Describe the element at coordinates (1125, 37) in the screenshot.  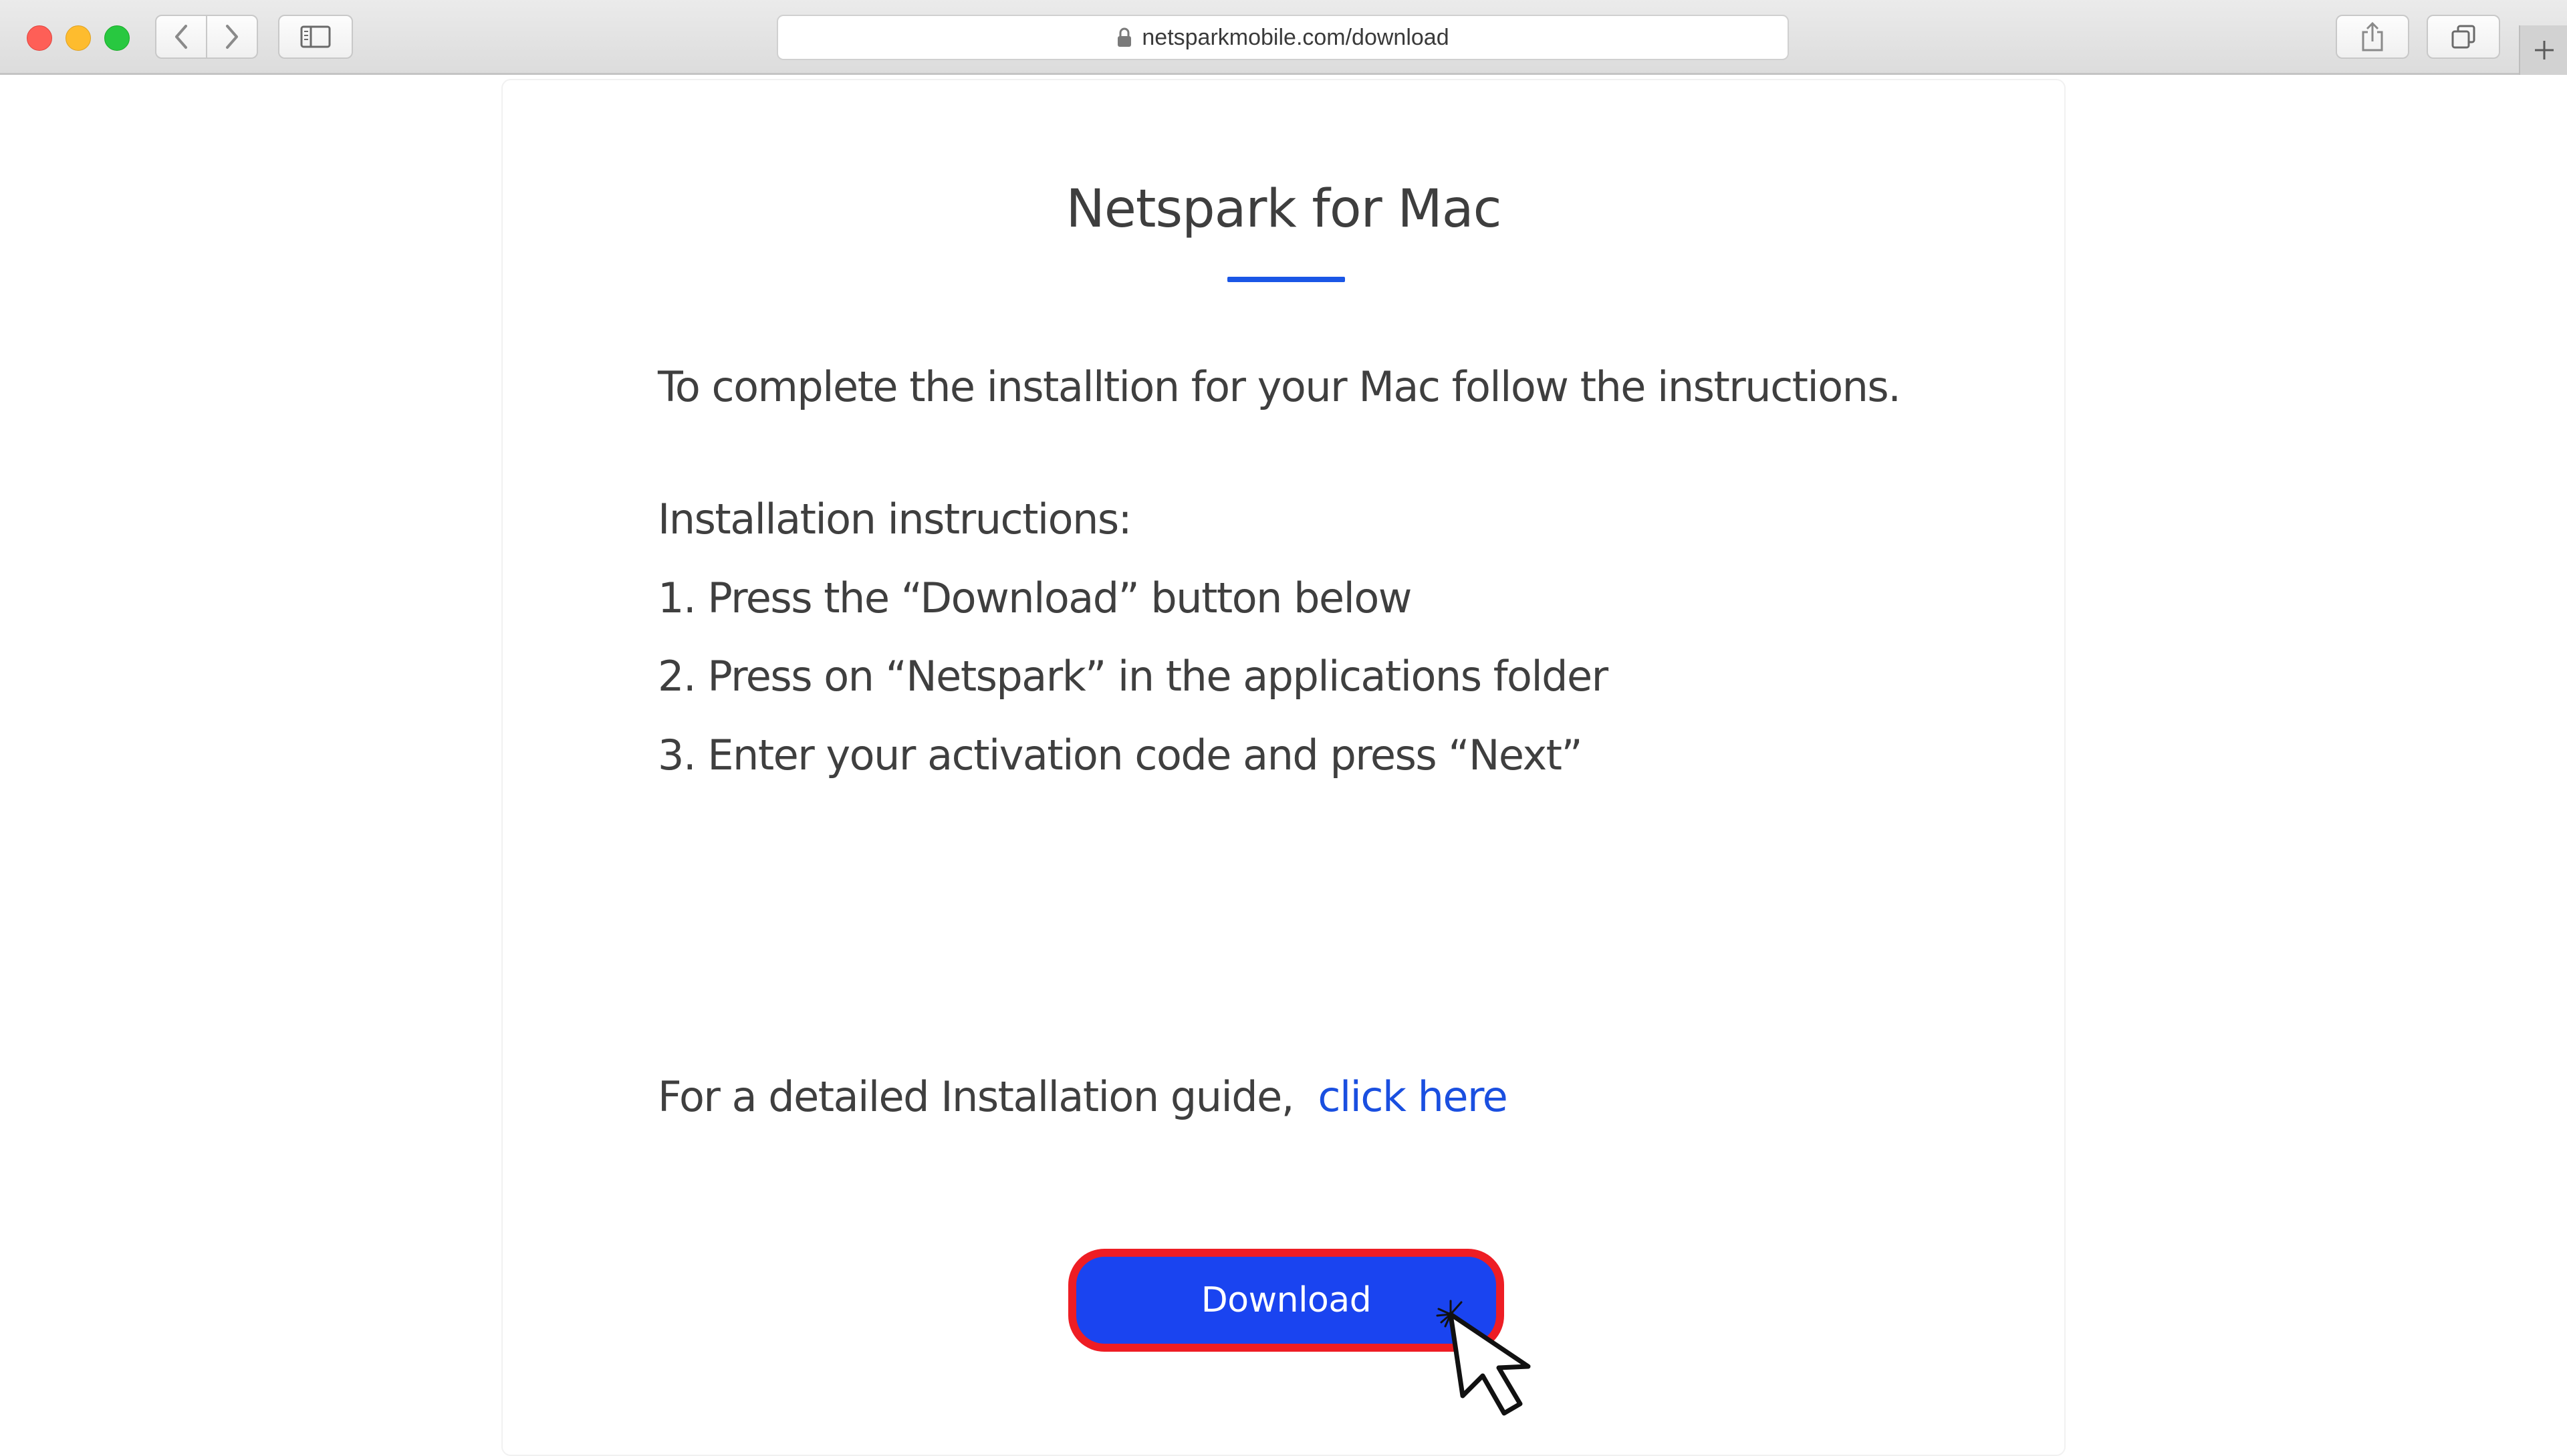
I see `lock-icon` at that location.